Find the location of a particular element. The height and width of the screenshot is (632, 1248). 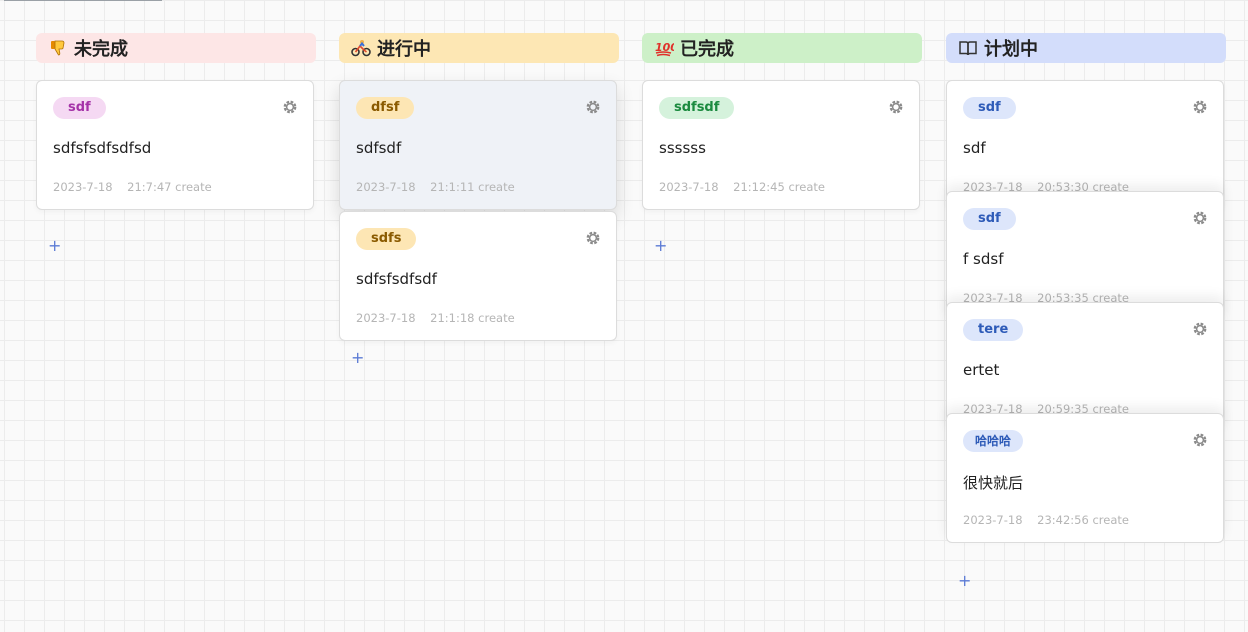

card-text: sdf is located at coordinates (974, 148).